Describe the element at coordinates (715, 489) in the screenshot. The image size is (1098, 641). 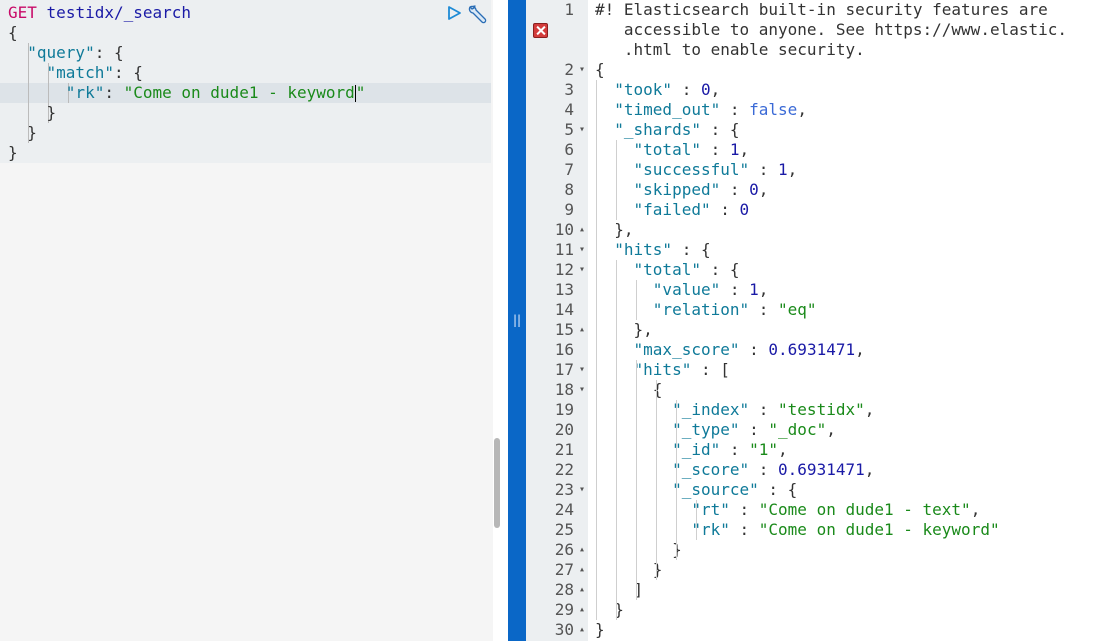
I see `token-key: "_source"` at that location.